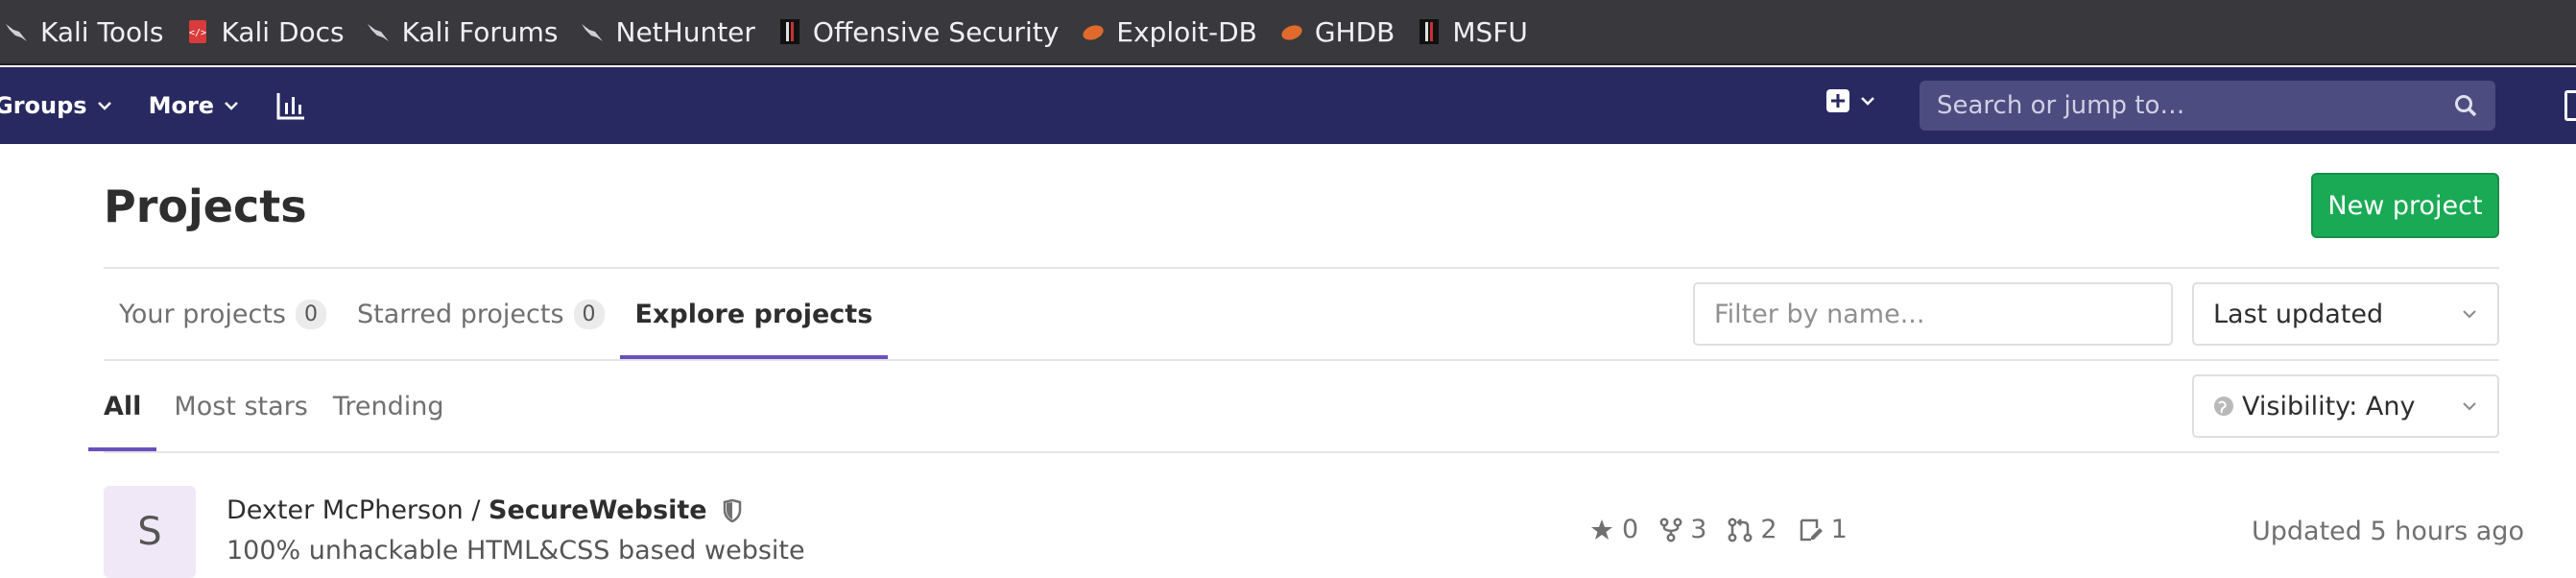 This screenshot has height=578, width=2576. I want to click on issues-count: 1, so click(1823, 529).